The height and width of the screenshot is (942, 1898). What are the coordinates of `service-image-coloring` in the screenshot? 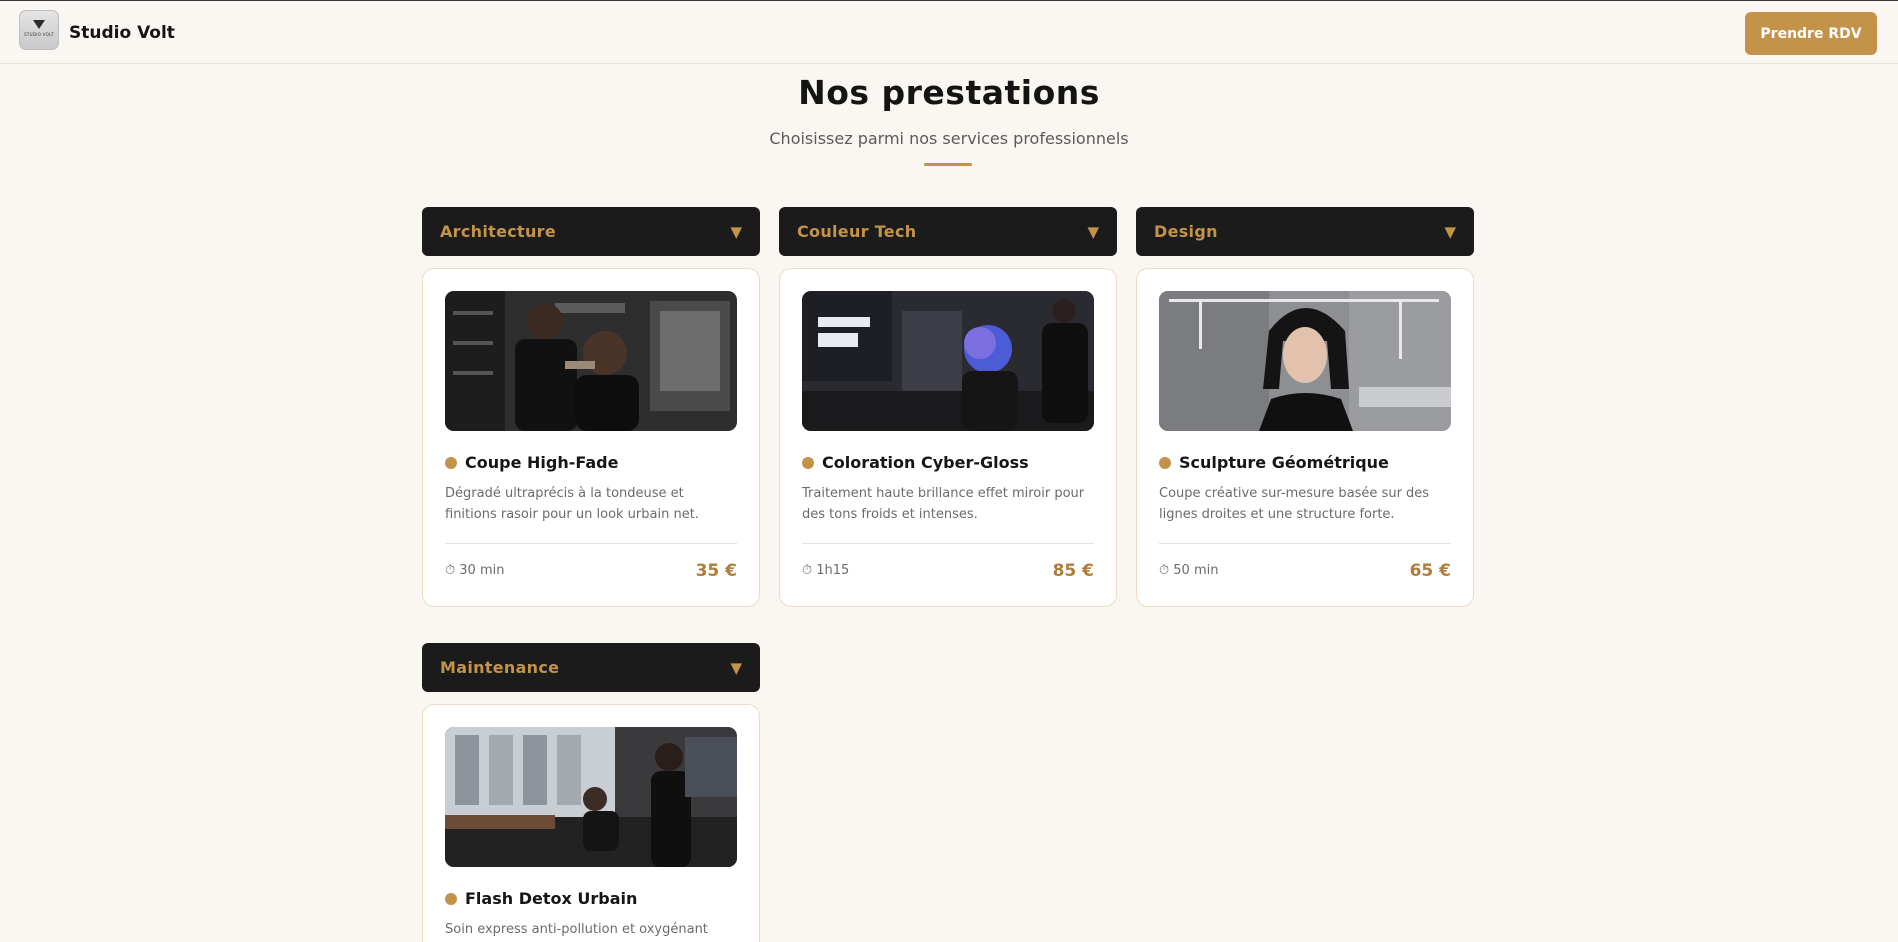 It's located at (948, 361).